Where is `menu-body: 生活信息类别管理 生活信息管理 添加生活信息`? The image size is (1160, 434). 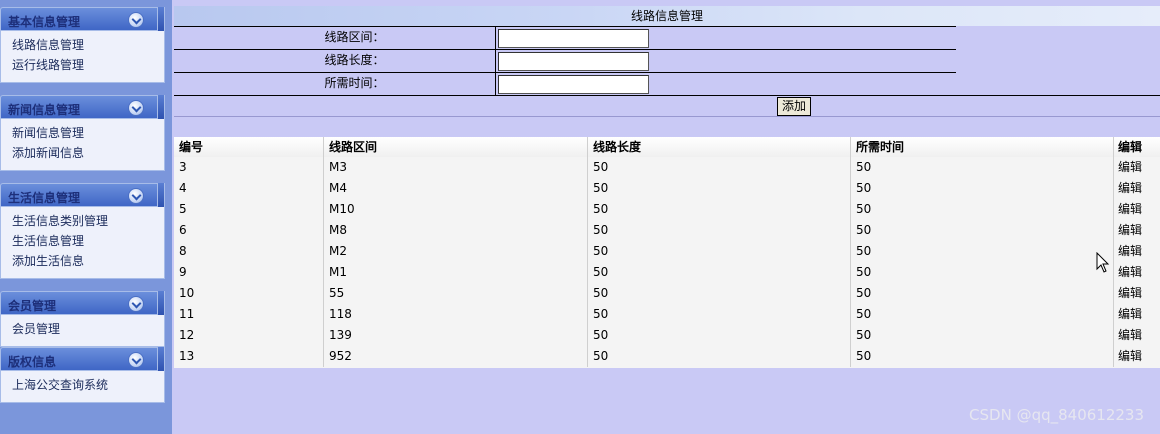 menu-body: 生活信息类别管理 生活信息管理 添加生活信息 is located at coordinates (82, 243).